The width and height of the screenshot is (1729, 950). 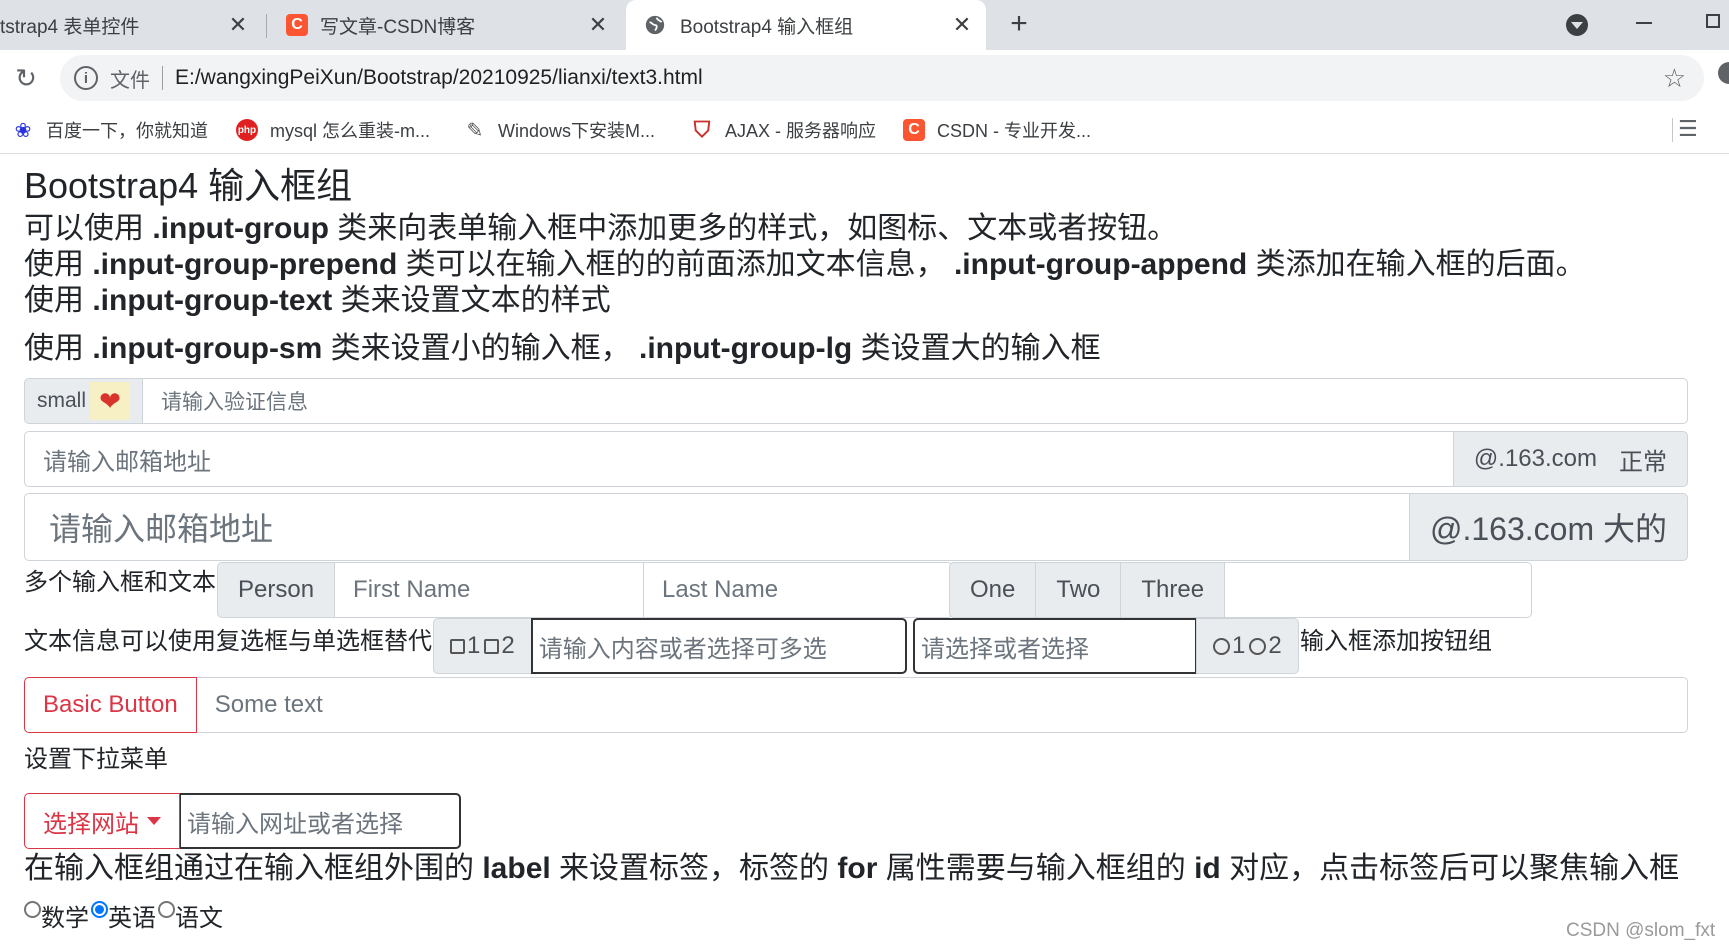 I want to click on bookmark-ajax: ⛉ AJAX - 服务器响应, so click(x=783, y=130).